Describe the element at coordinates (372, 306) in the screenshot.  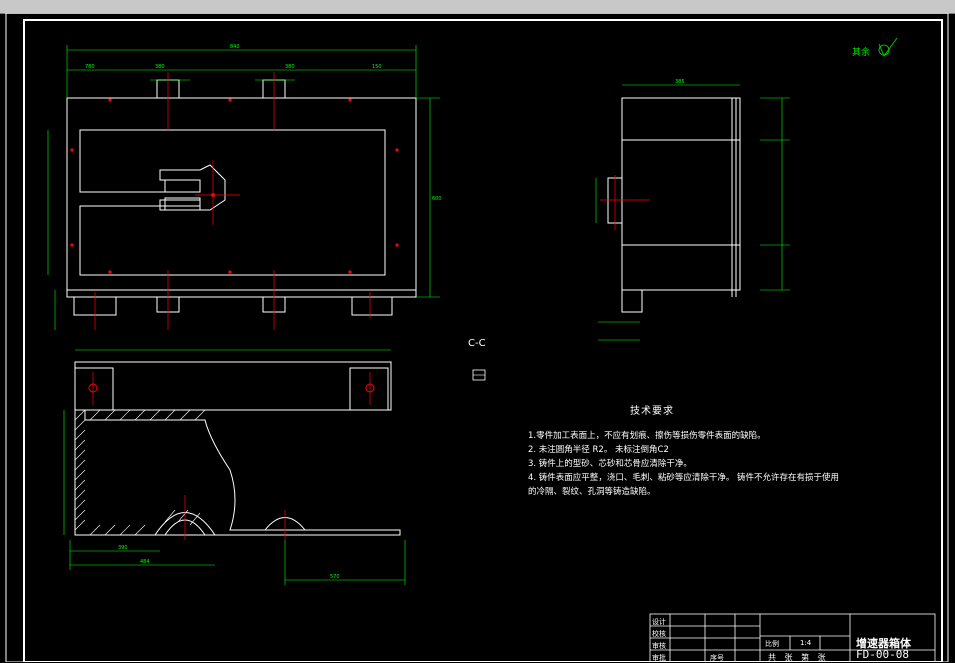
I see `foot-right` at that location.